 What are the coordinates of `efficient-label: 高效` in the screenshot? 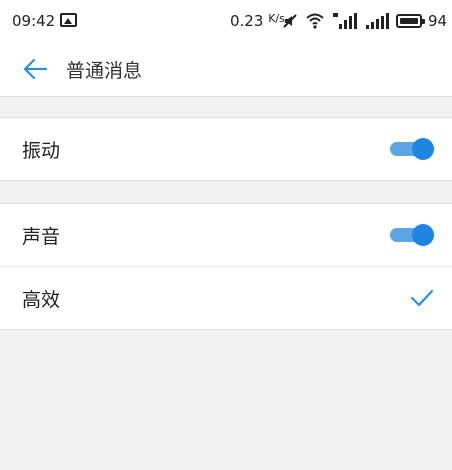 It's located at (41, 300).